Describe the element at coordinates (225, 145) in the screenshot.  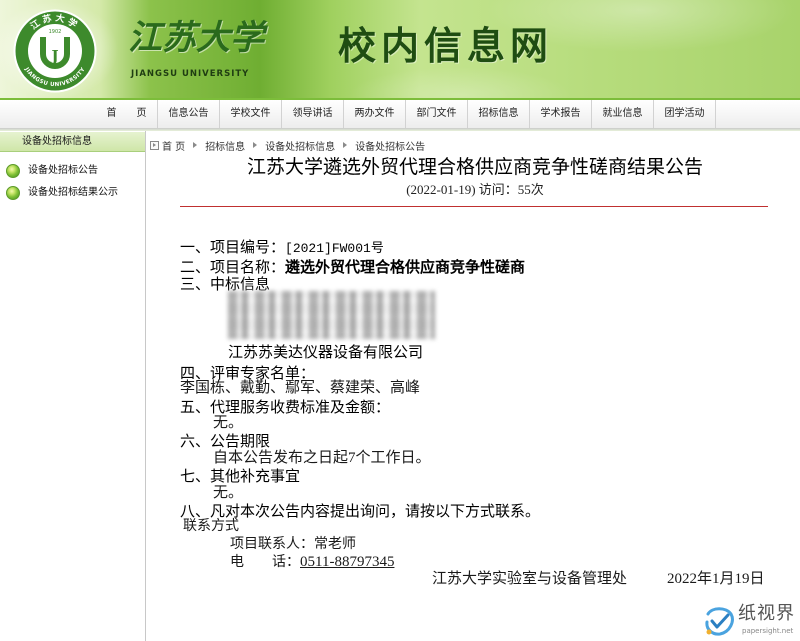
I see `breadcrumb-bidding: 招标信息` at that location.